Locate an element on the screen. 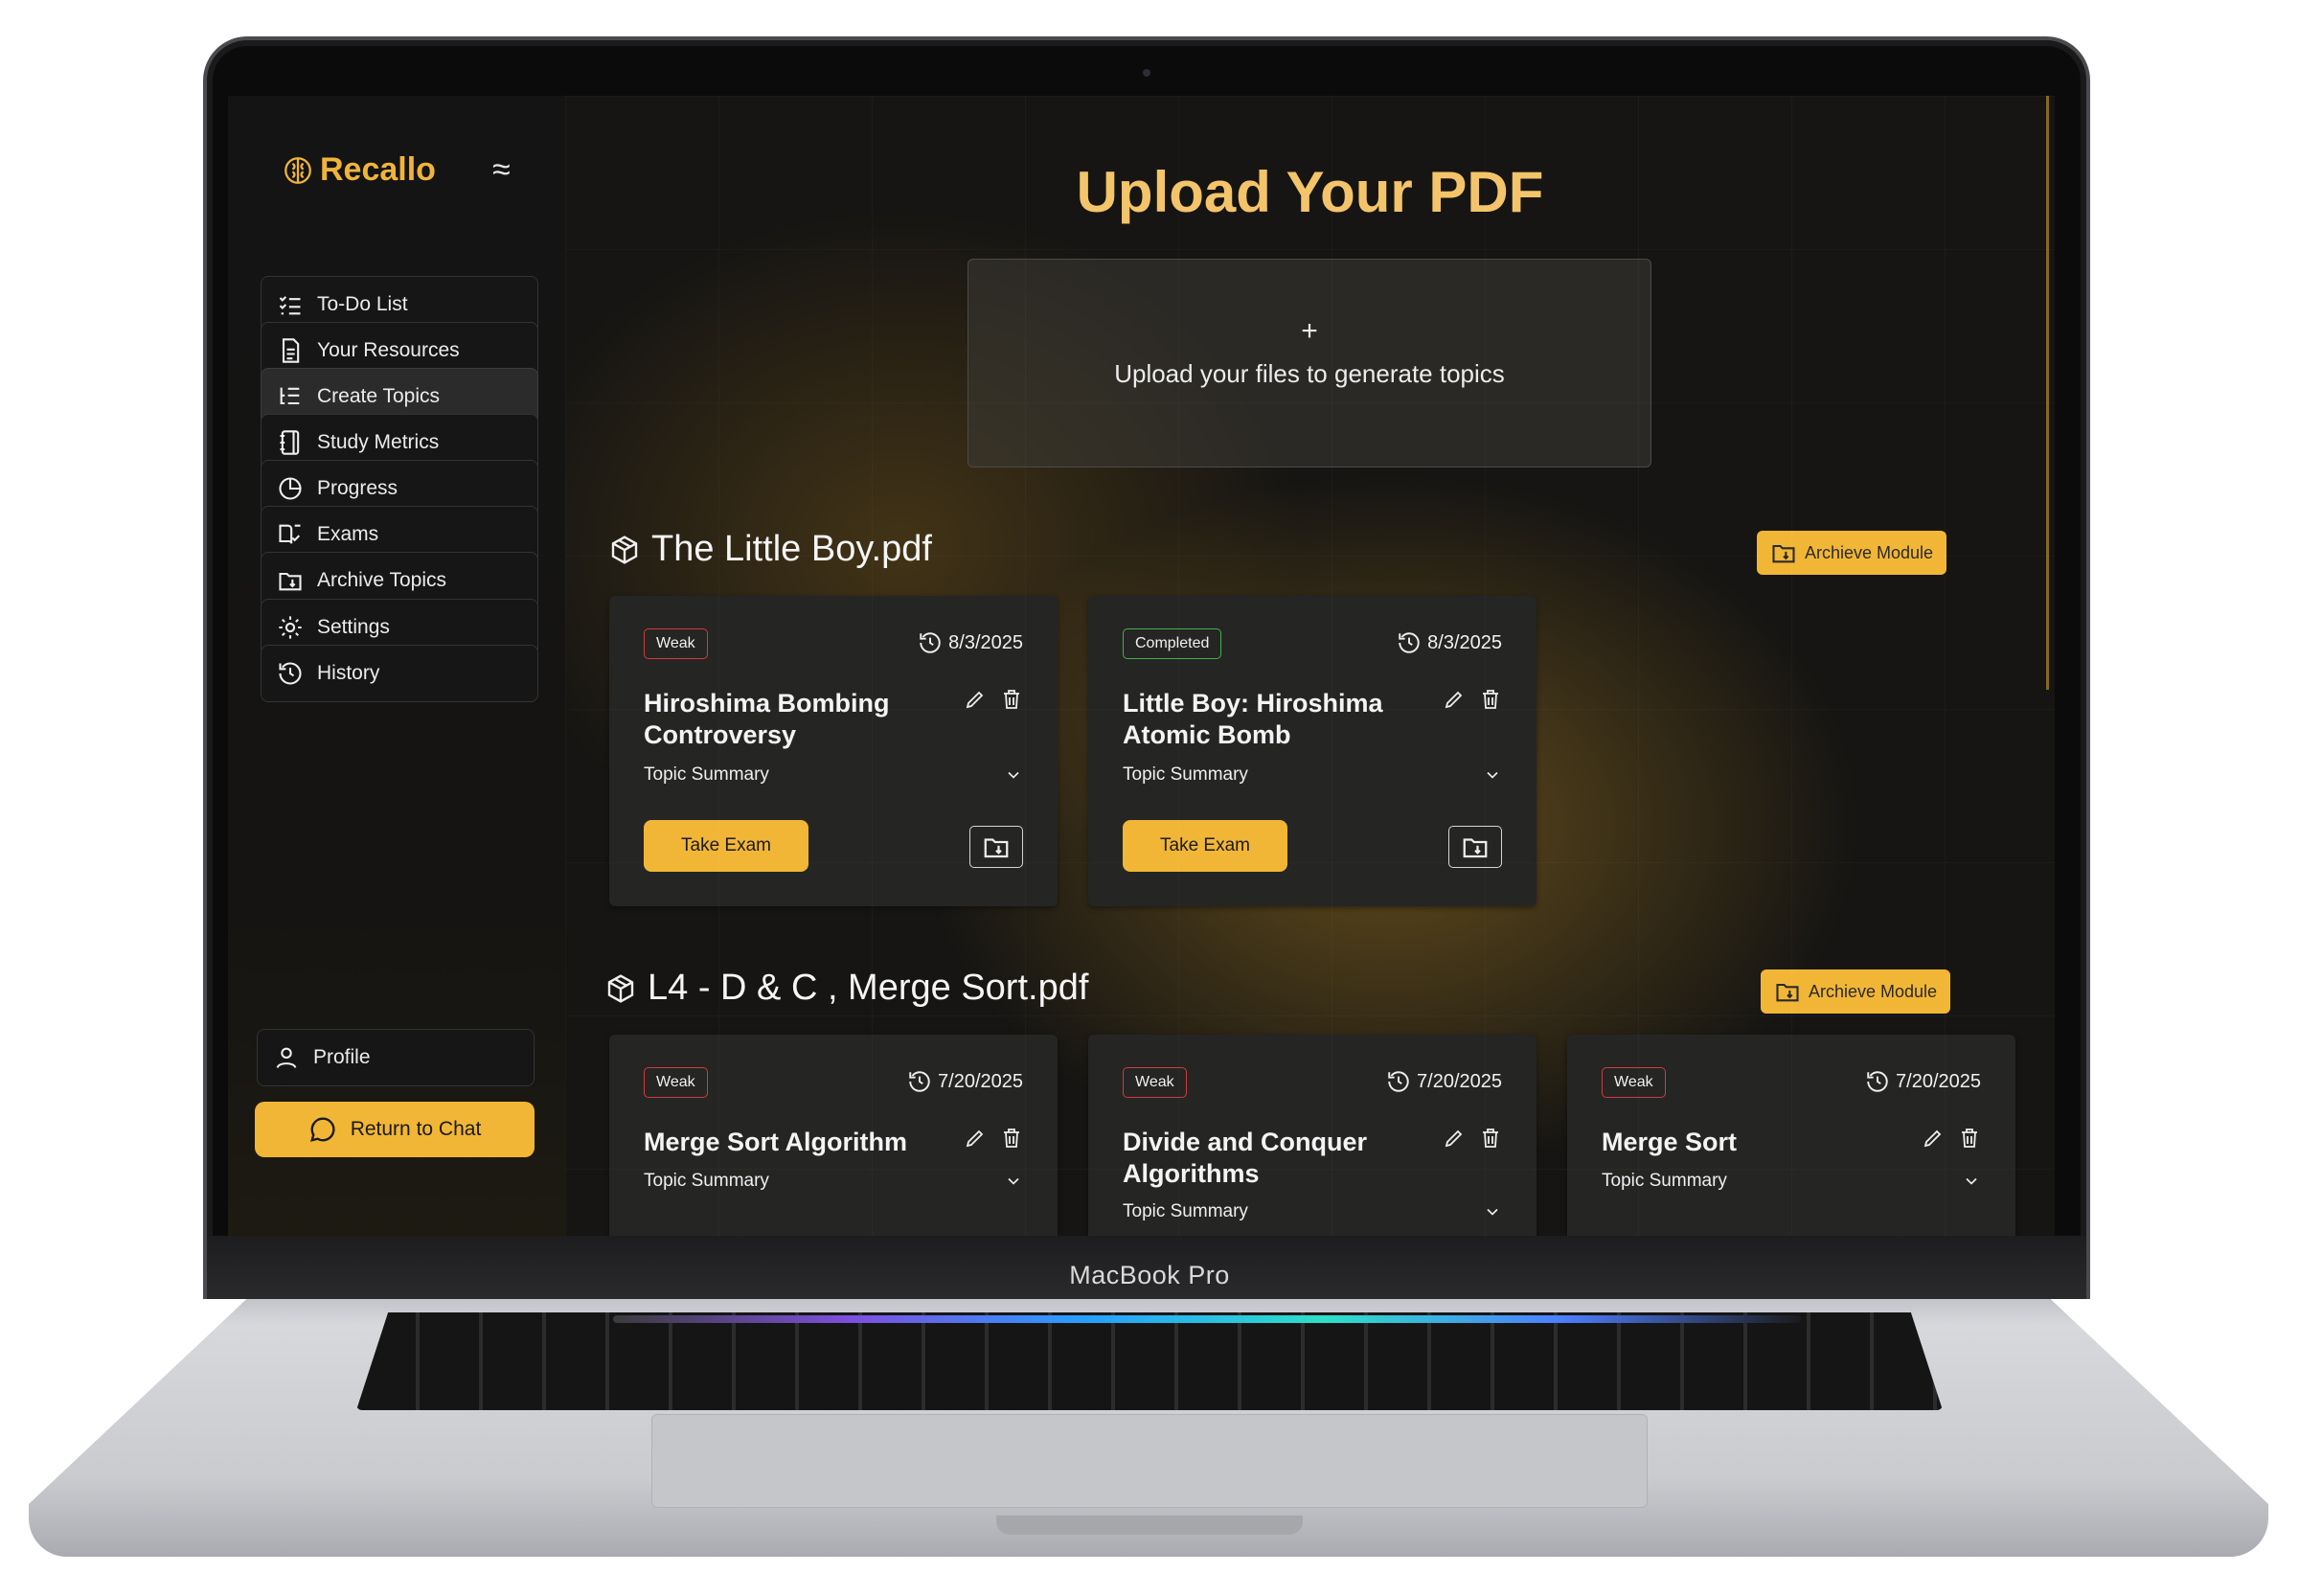 The width and height of the screenshot is (2299, 1596). return-to-chat-button: Return to Chat is located at coordinates (395, 1129).